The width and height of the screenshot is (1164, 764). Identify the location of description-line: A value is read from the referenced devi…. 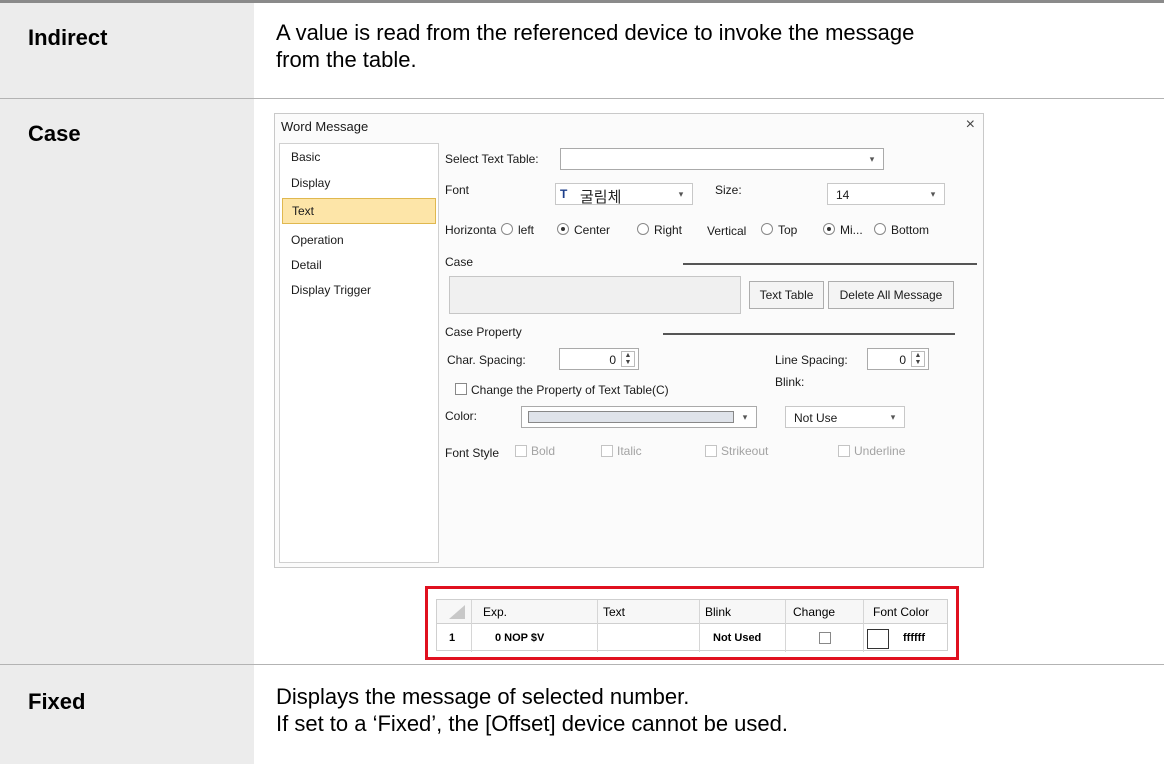
(595, 32).